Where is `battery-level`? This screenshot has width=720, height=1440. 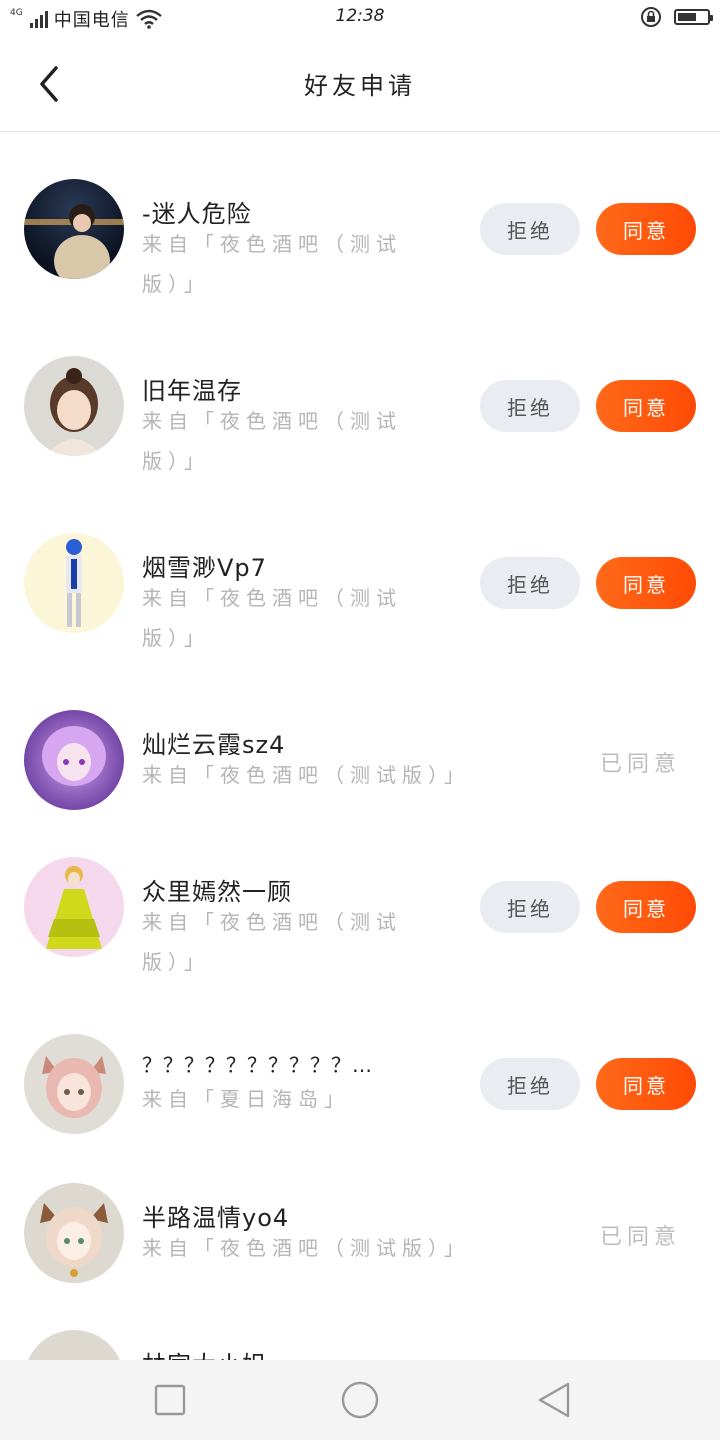
battery-level is located at coordinates (687, 17).